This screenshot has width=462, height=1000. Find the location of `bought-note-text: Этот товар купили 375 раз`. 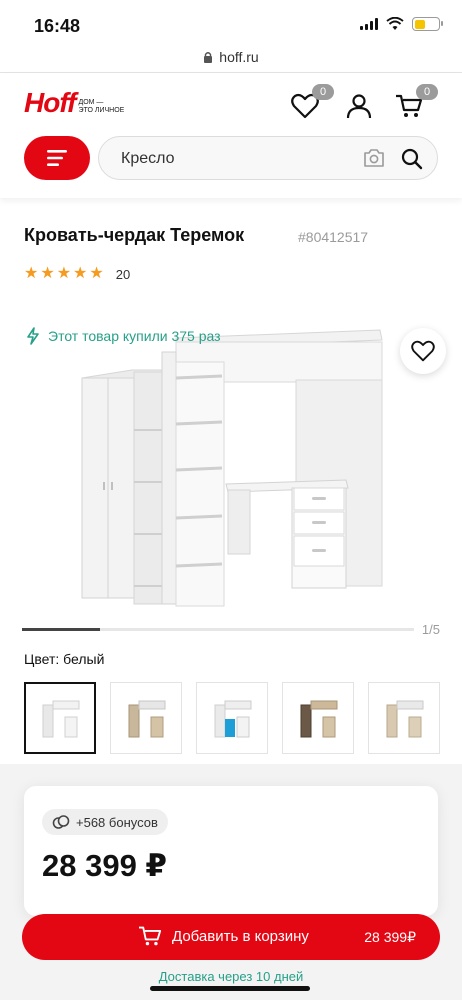

bought-note-text: Этот товар купили 375 раз is located at coordinates (134, 336).